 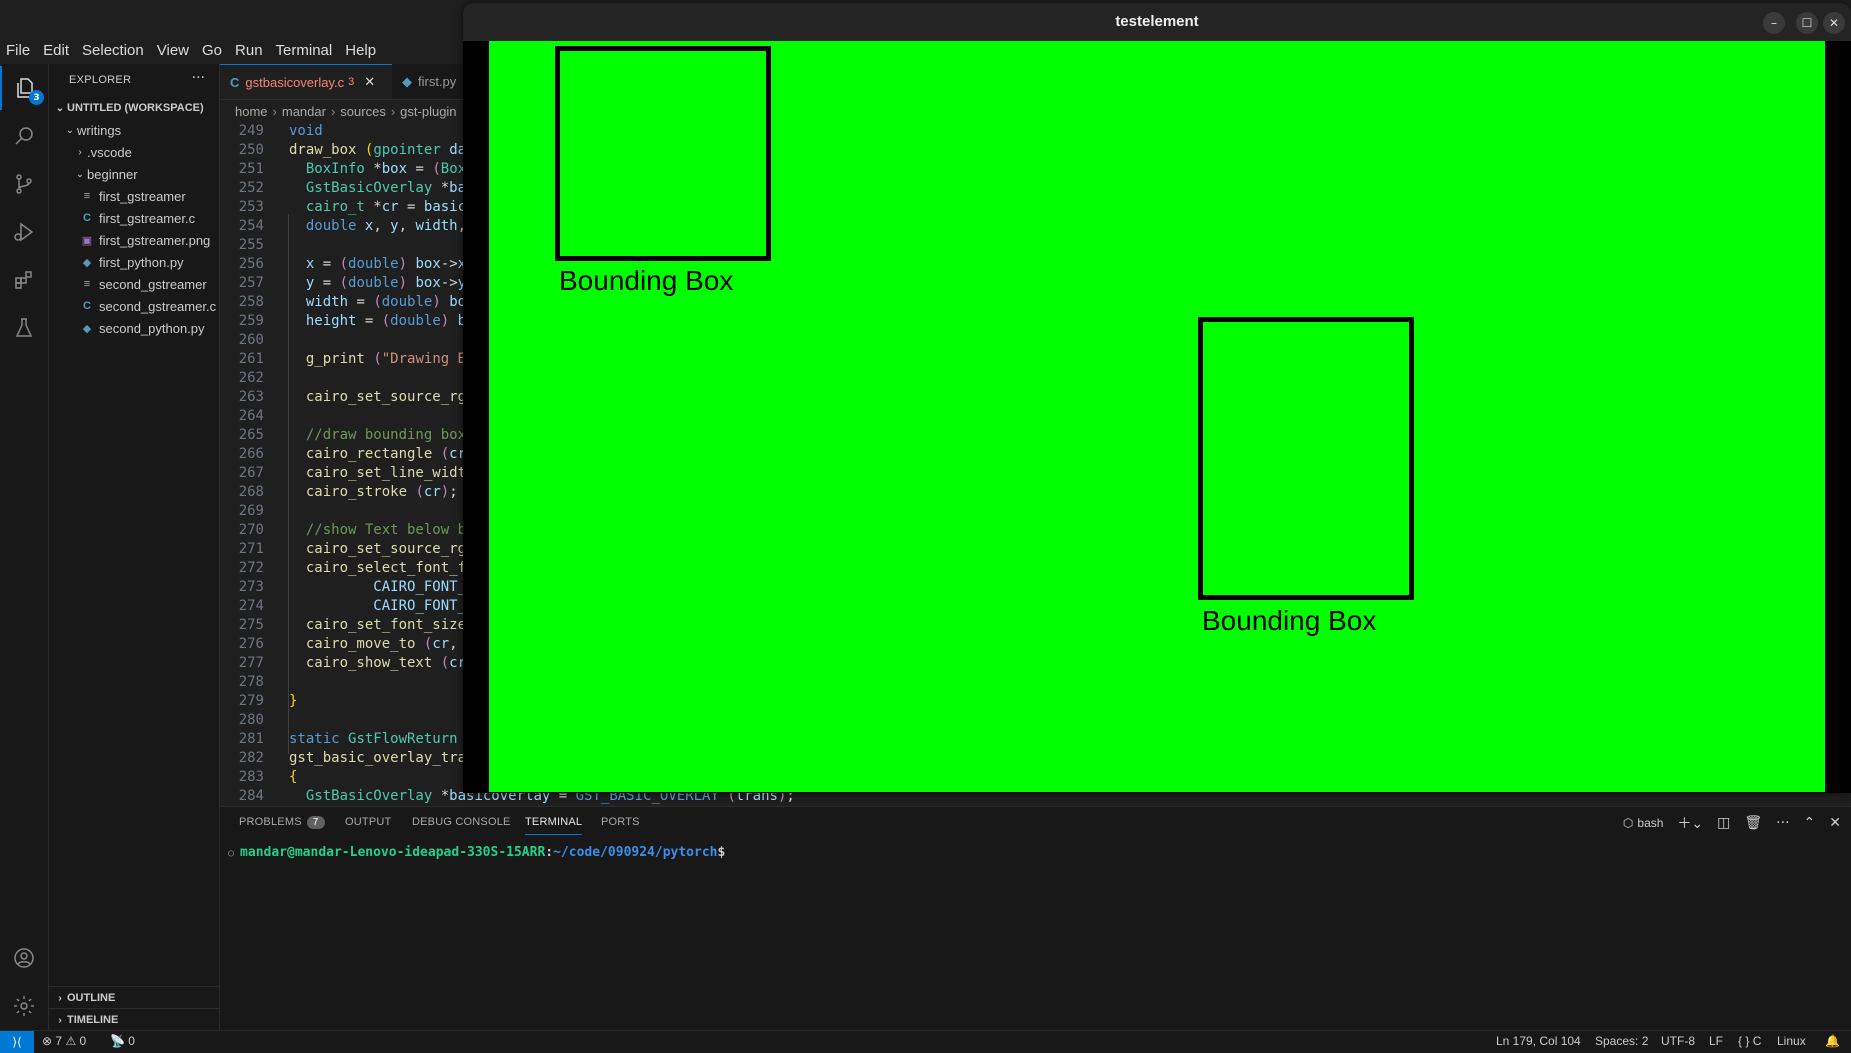 I want to click on tree-item-file: ≡ second_gstreamer, so click(x=149, y=284).